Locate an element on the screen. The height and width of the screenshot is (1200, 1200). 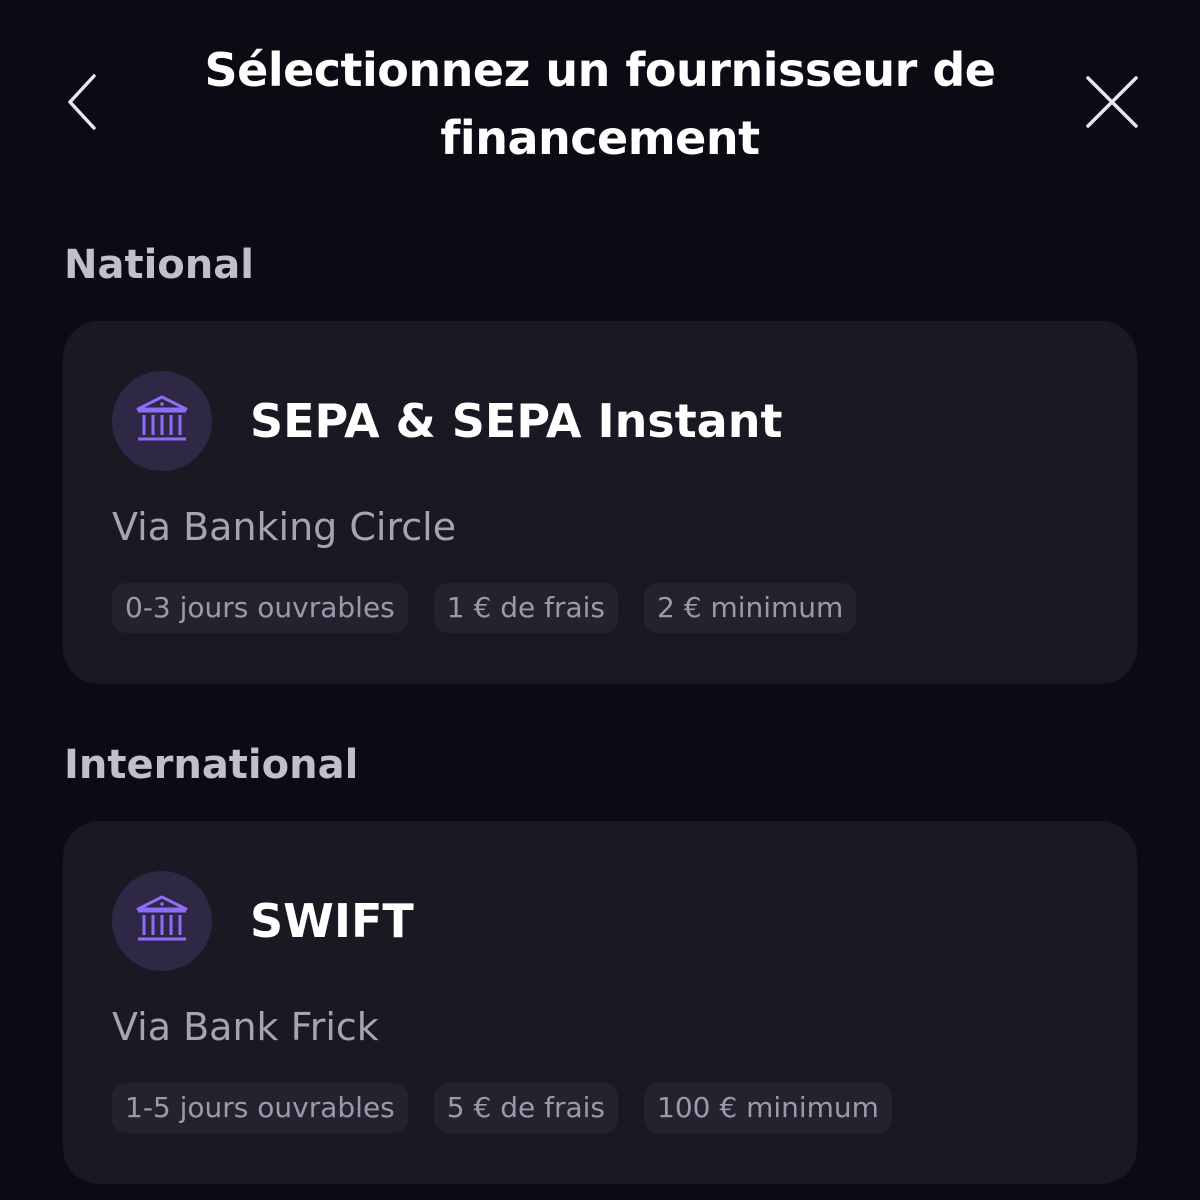
chip-delay: 1-5 jours ouvrables is located at coordinates (260, 1108).